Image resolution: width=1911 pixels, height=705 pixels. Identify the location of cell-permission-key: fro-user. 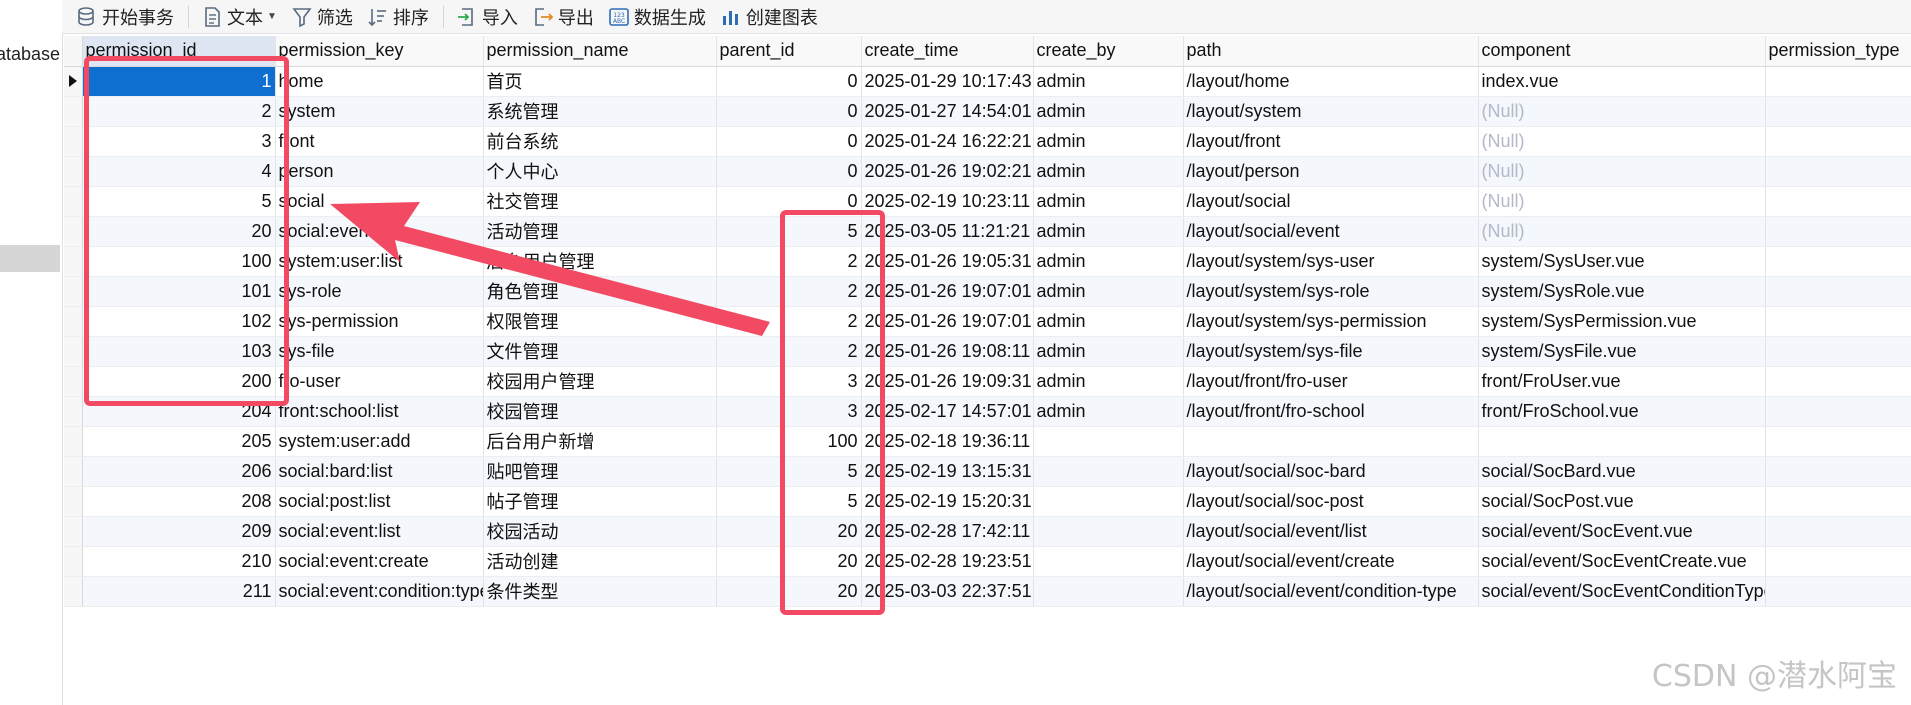
(379, 381).